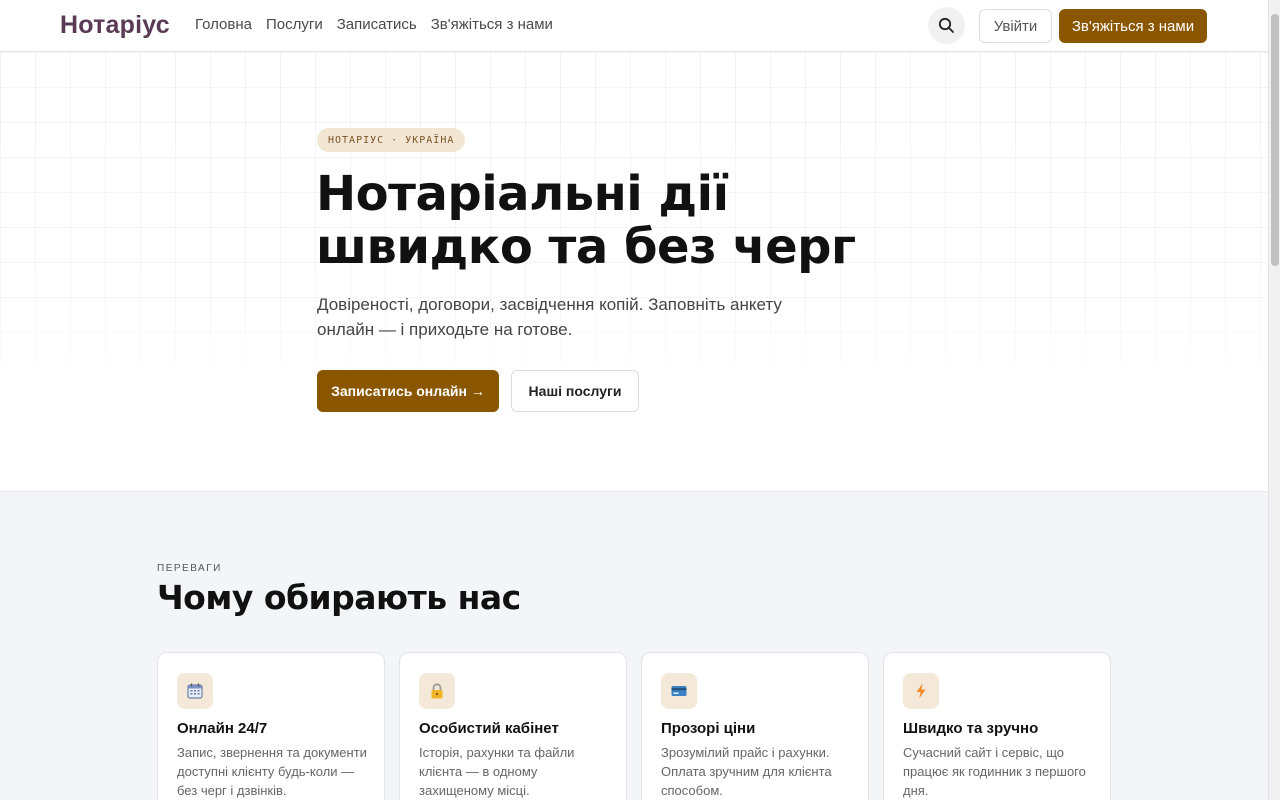  I want to click on our-services-button: Наші послуги, so click(575, 391).